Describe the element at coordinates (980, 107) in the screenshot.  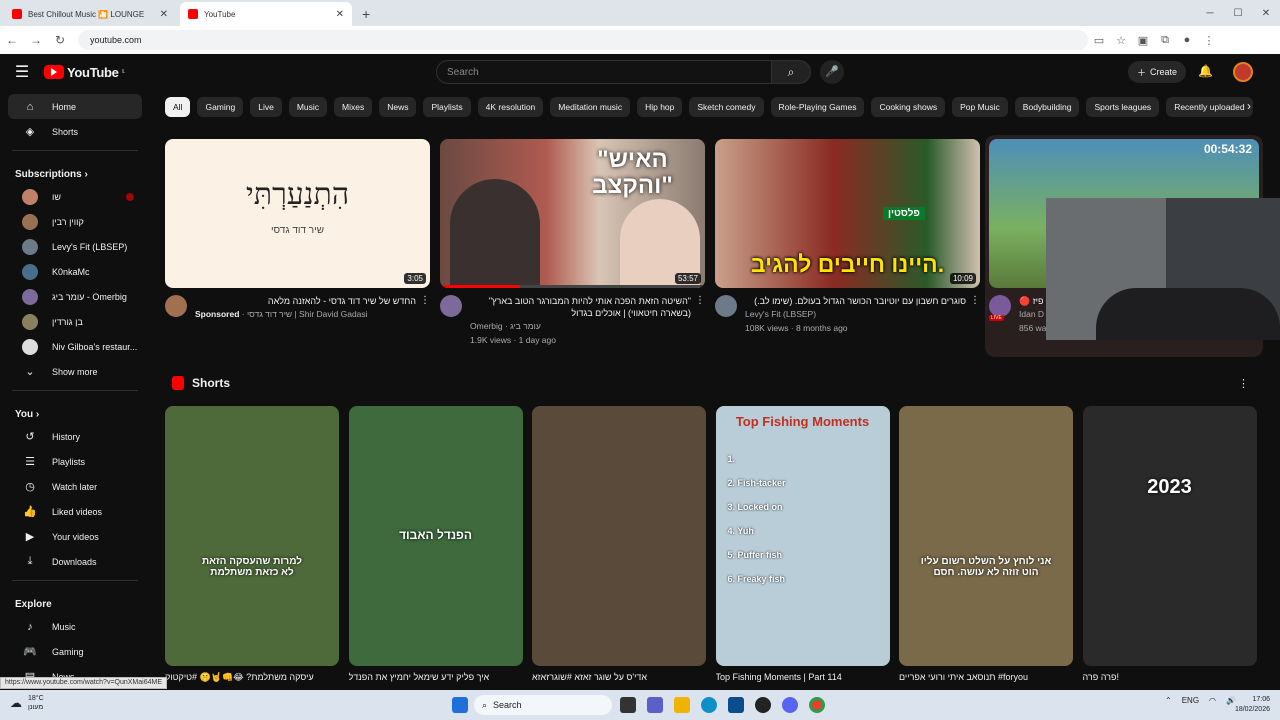
I see `filter-chip: Pop Music` at that location.